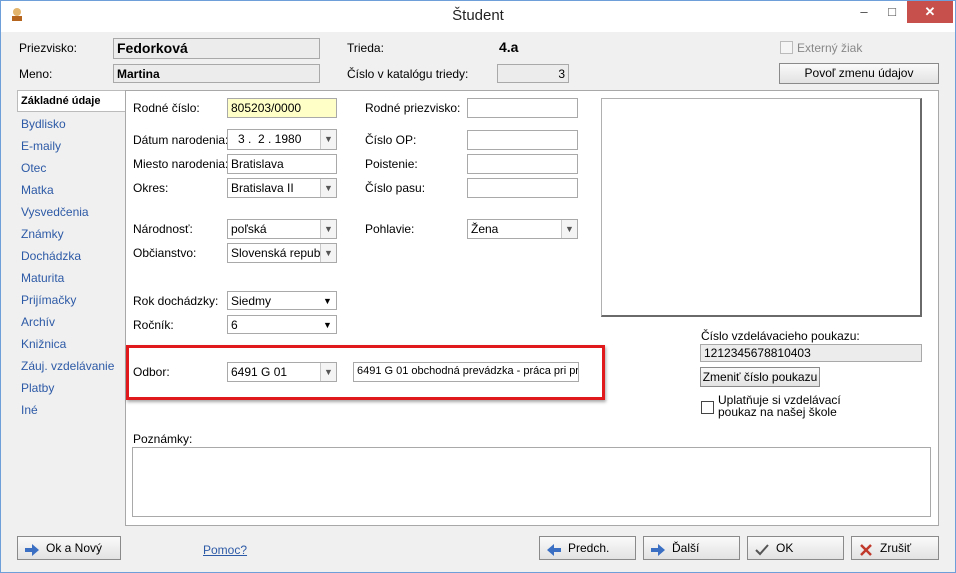 This screenshot has width=956, height=573. What do you see at coordinates (777, 412) in the screenshot?
I see `uplatnuje-label-line2: poukaz na našej škole` at bounding box center [777, 412].